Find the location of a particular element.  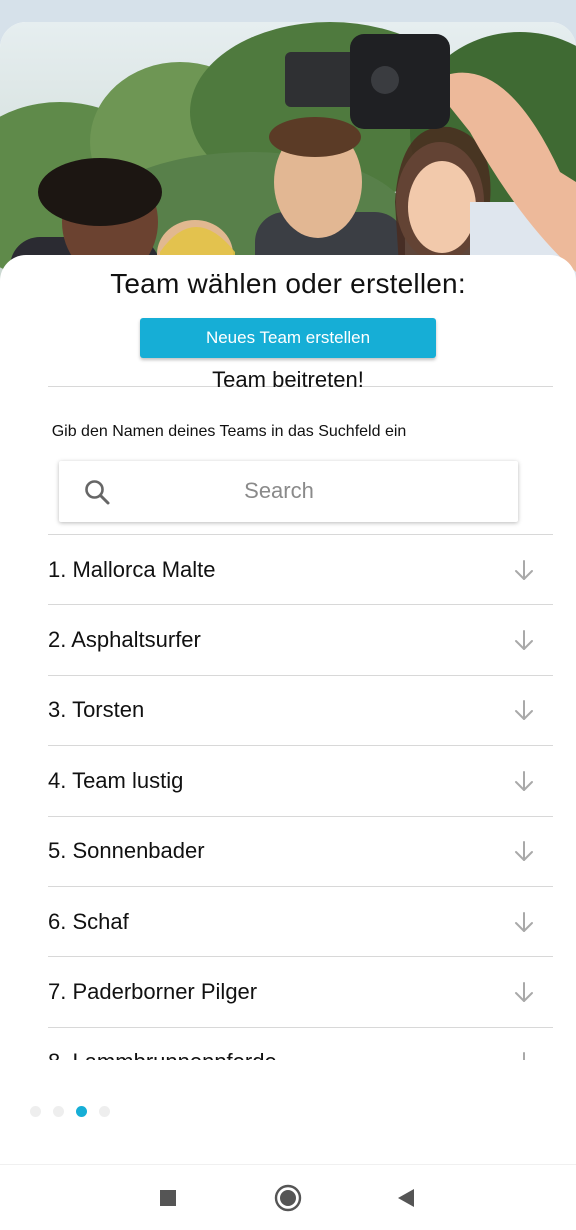

team-list-item: 6. Schaf is located at coordinates (300, 922).